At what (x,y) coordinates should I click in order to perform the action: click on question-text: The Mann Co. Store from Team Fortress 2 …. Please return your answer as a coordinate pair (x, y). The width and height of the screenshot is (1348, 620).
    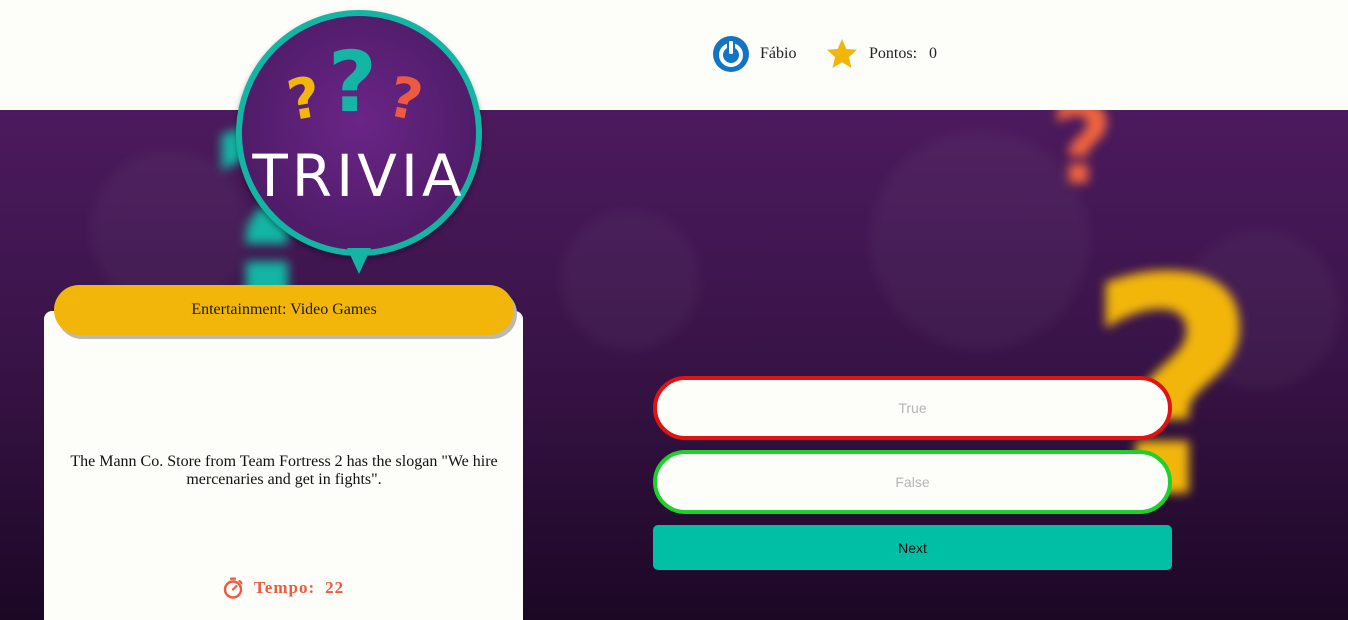
    Looking at the image, I should click on (284, 470).